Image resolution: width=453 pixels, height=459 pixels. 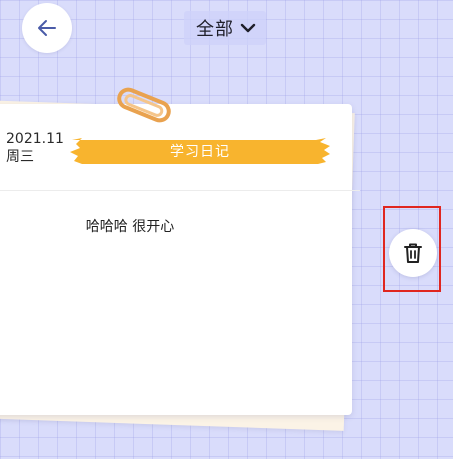 What do you see at coordinates (35, 148) in the screenshot?
I see `diary-date: 2021.11 周三` at bounding box center [35, 148].